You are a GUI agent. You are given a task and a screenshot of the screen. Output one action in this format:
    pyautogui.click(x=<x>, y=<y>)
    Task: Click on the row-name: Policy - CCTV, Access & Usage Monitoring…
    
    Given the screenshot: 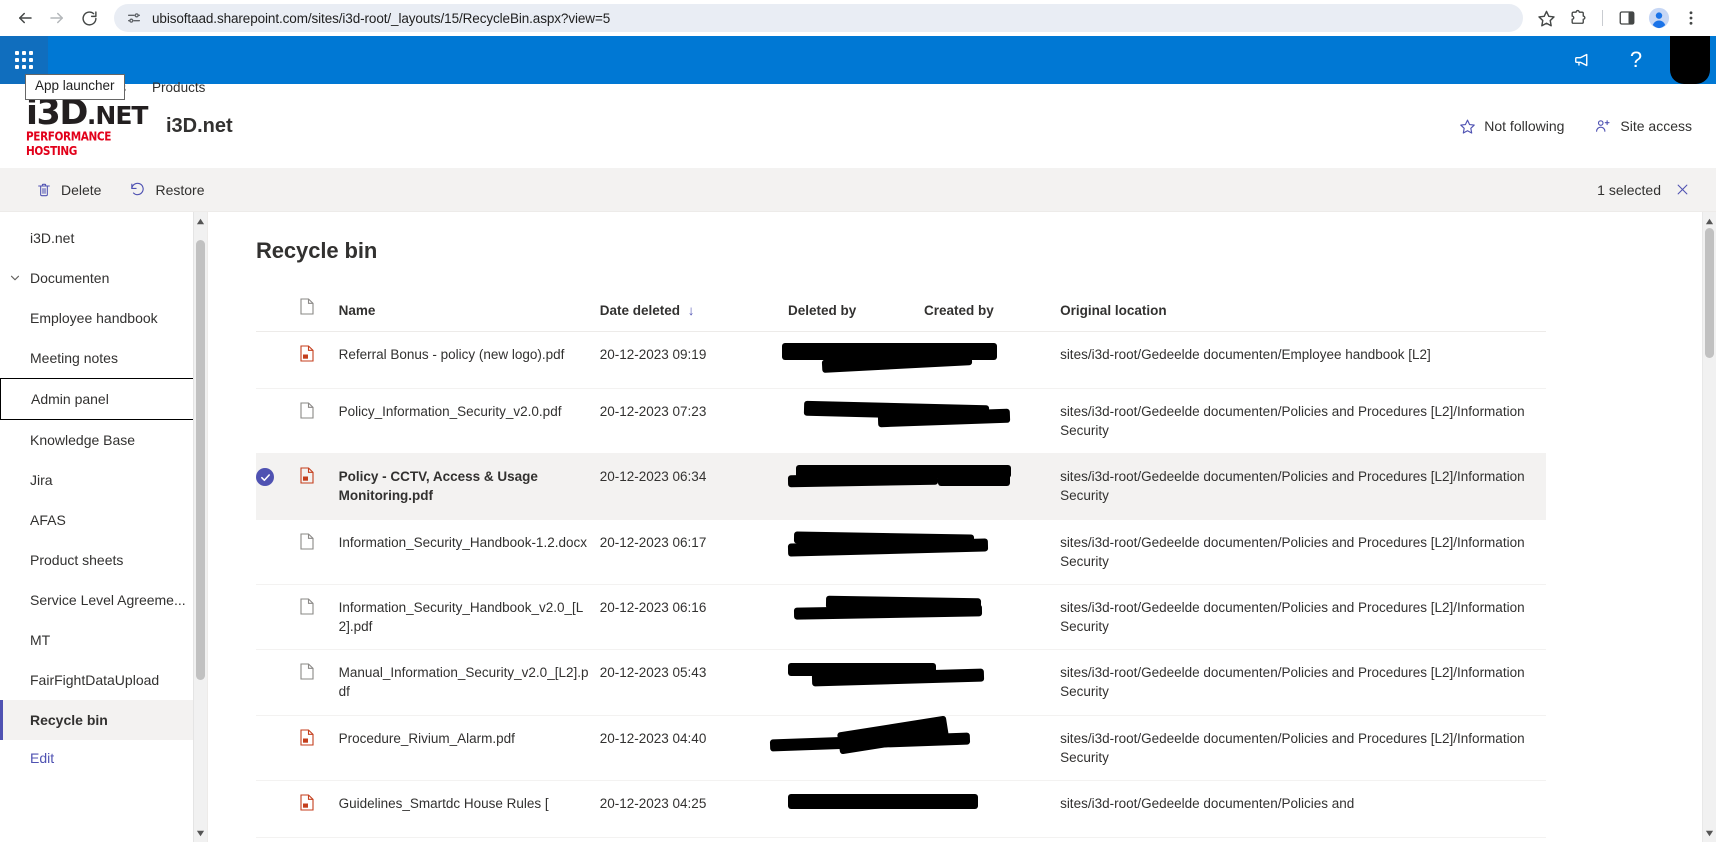 What is the action you would take?
    pyautogui.click(x=469, y=486)
    